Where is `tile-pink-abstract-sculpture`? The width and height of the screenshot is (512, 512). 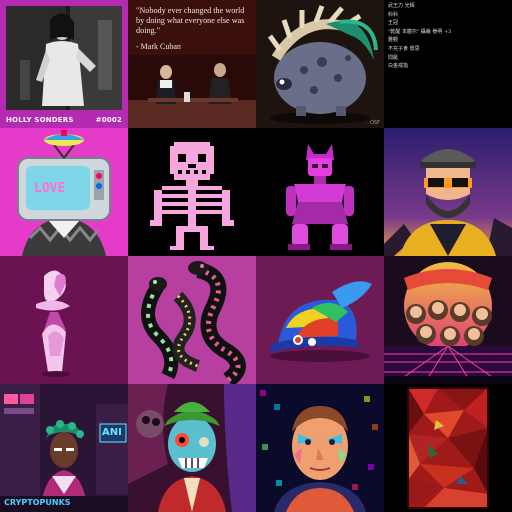 tile-pink-abstract-sculpture is located at coordinates (64, 320).